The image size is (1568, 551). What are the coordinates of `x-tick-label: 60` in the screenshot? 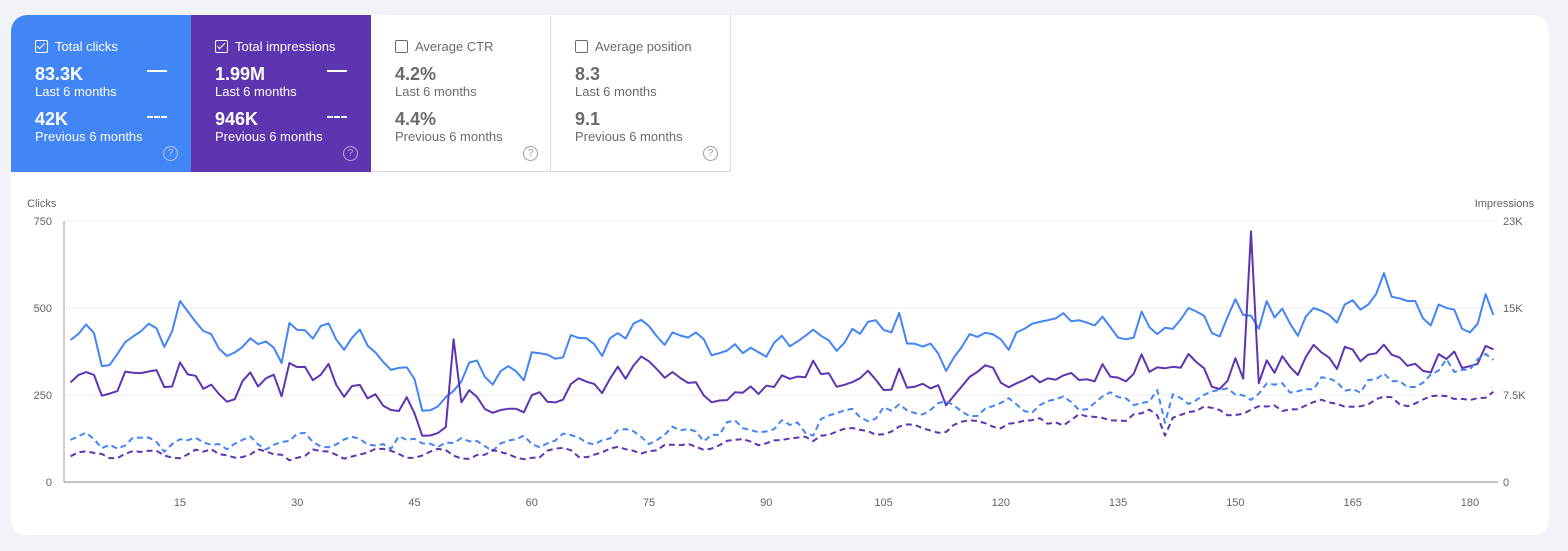 It's located at (532, 503).